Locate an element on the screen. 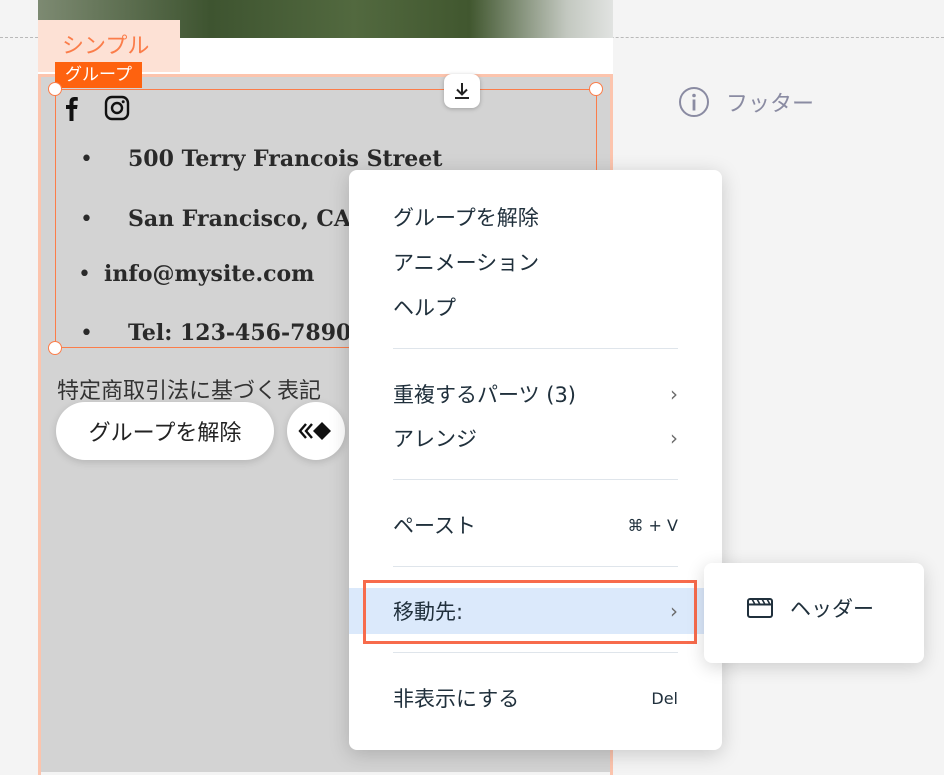  address-line-street: 500 Terry Francois Street is located at coordinates (285, 159).